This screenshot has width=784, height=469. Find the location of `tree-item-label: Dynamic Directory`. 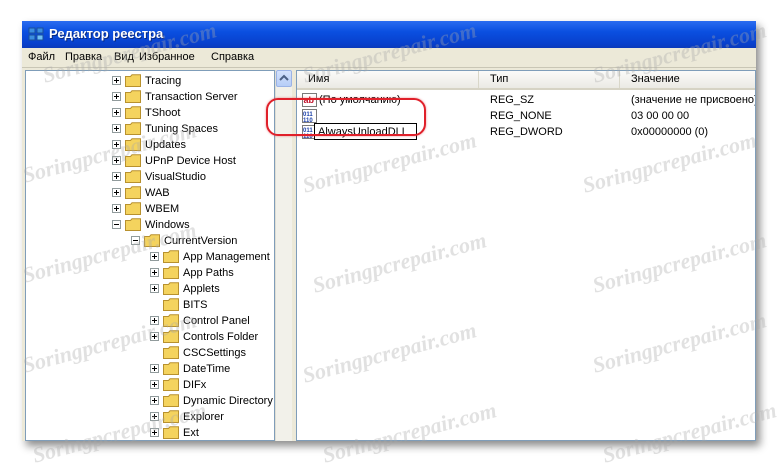

tree-item-label: Dynamic Directory is located at coordinates (228, 401).